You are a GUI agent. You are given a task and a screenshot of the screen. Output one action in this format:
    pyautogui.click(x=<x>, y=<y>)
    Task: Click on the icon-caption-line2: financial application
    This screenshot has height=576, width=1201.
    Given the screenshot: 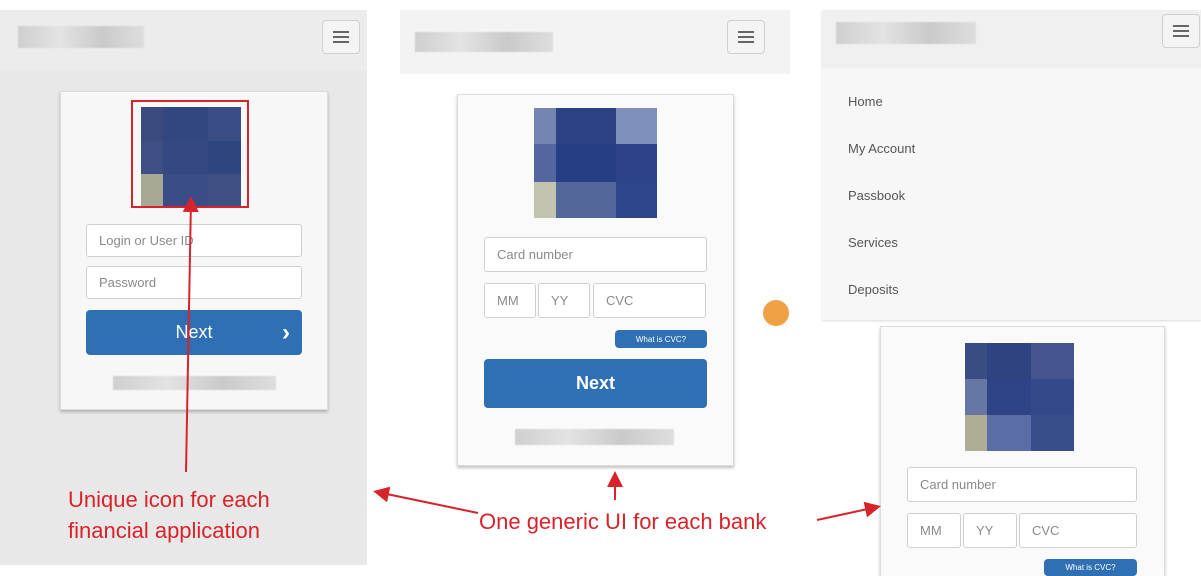 What is the action you would take?
    pyautogui.click(x=164, y=530)
    